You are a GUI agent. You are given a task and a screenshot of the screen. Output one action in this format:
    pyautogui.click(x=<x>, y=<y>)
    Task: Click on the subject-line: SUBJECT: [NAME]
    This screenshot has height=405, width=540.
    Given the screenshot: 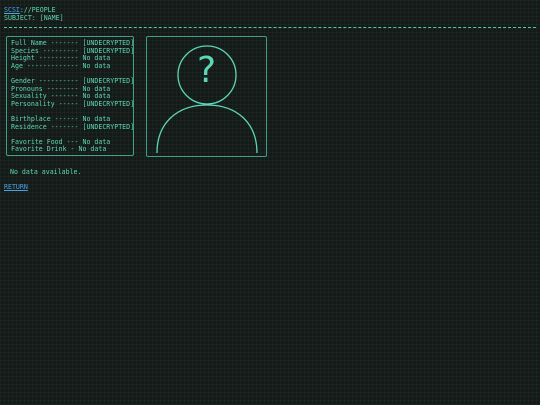 What is the action you would take?
    pyautogui.click(x=34, y=17)
    